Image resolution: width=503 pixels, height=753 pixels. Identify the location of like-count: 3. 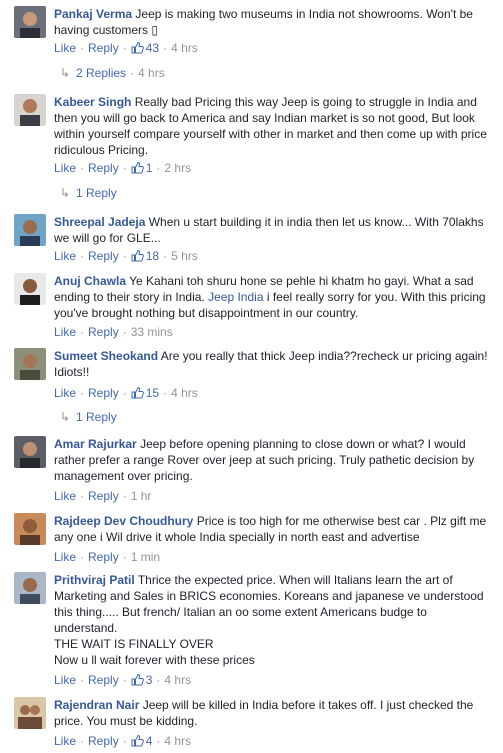
(141, 681).